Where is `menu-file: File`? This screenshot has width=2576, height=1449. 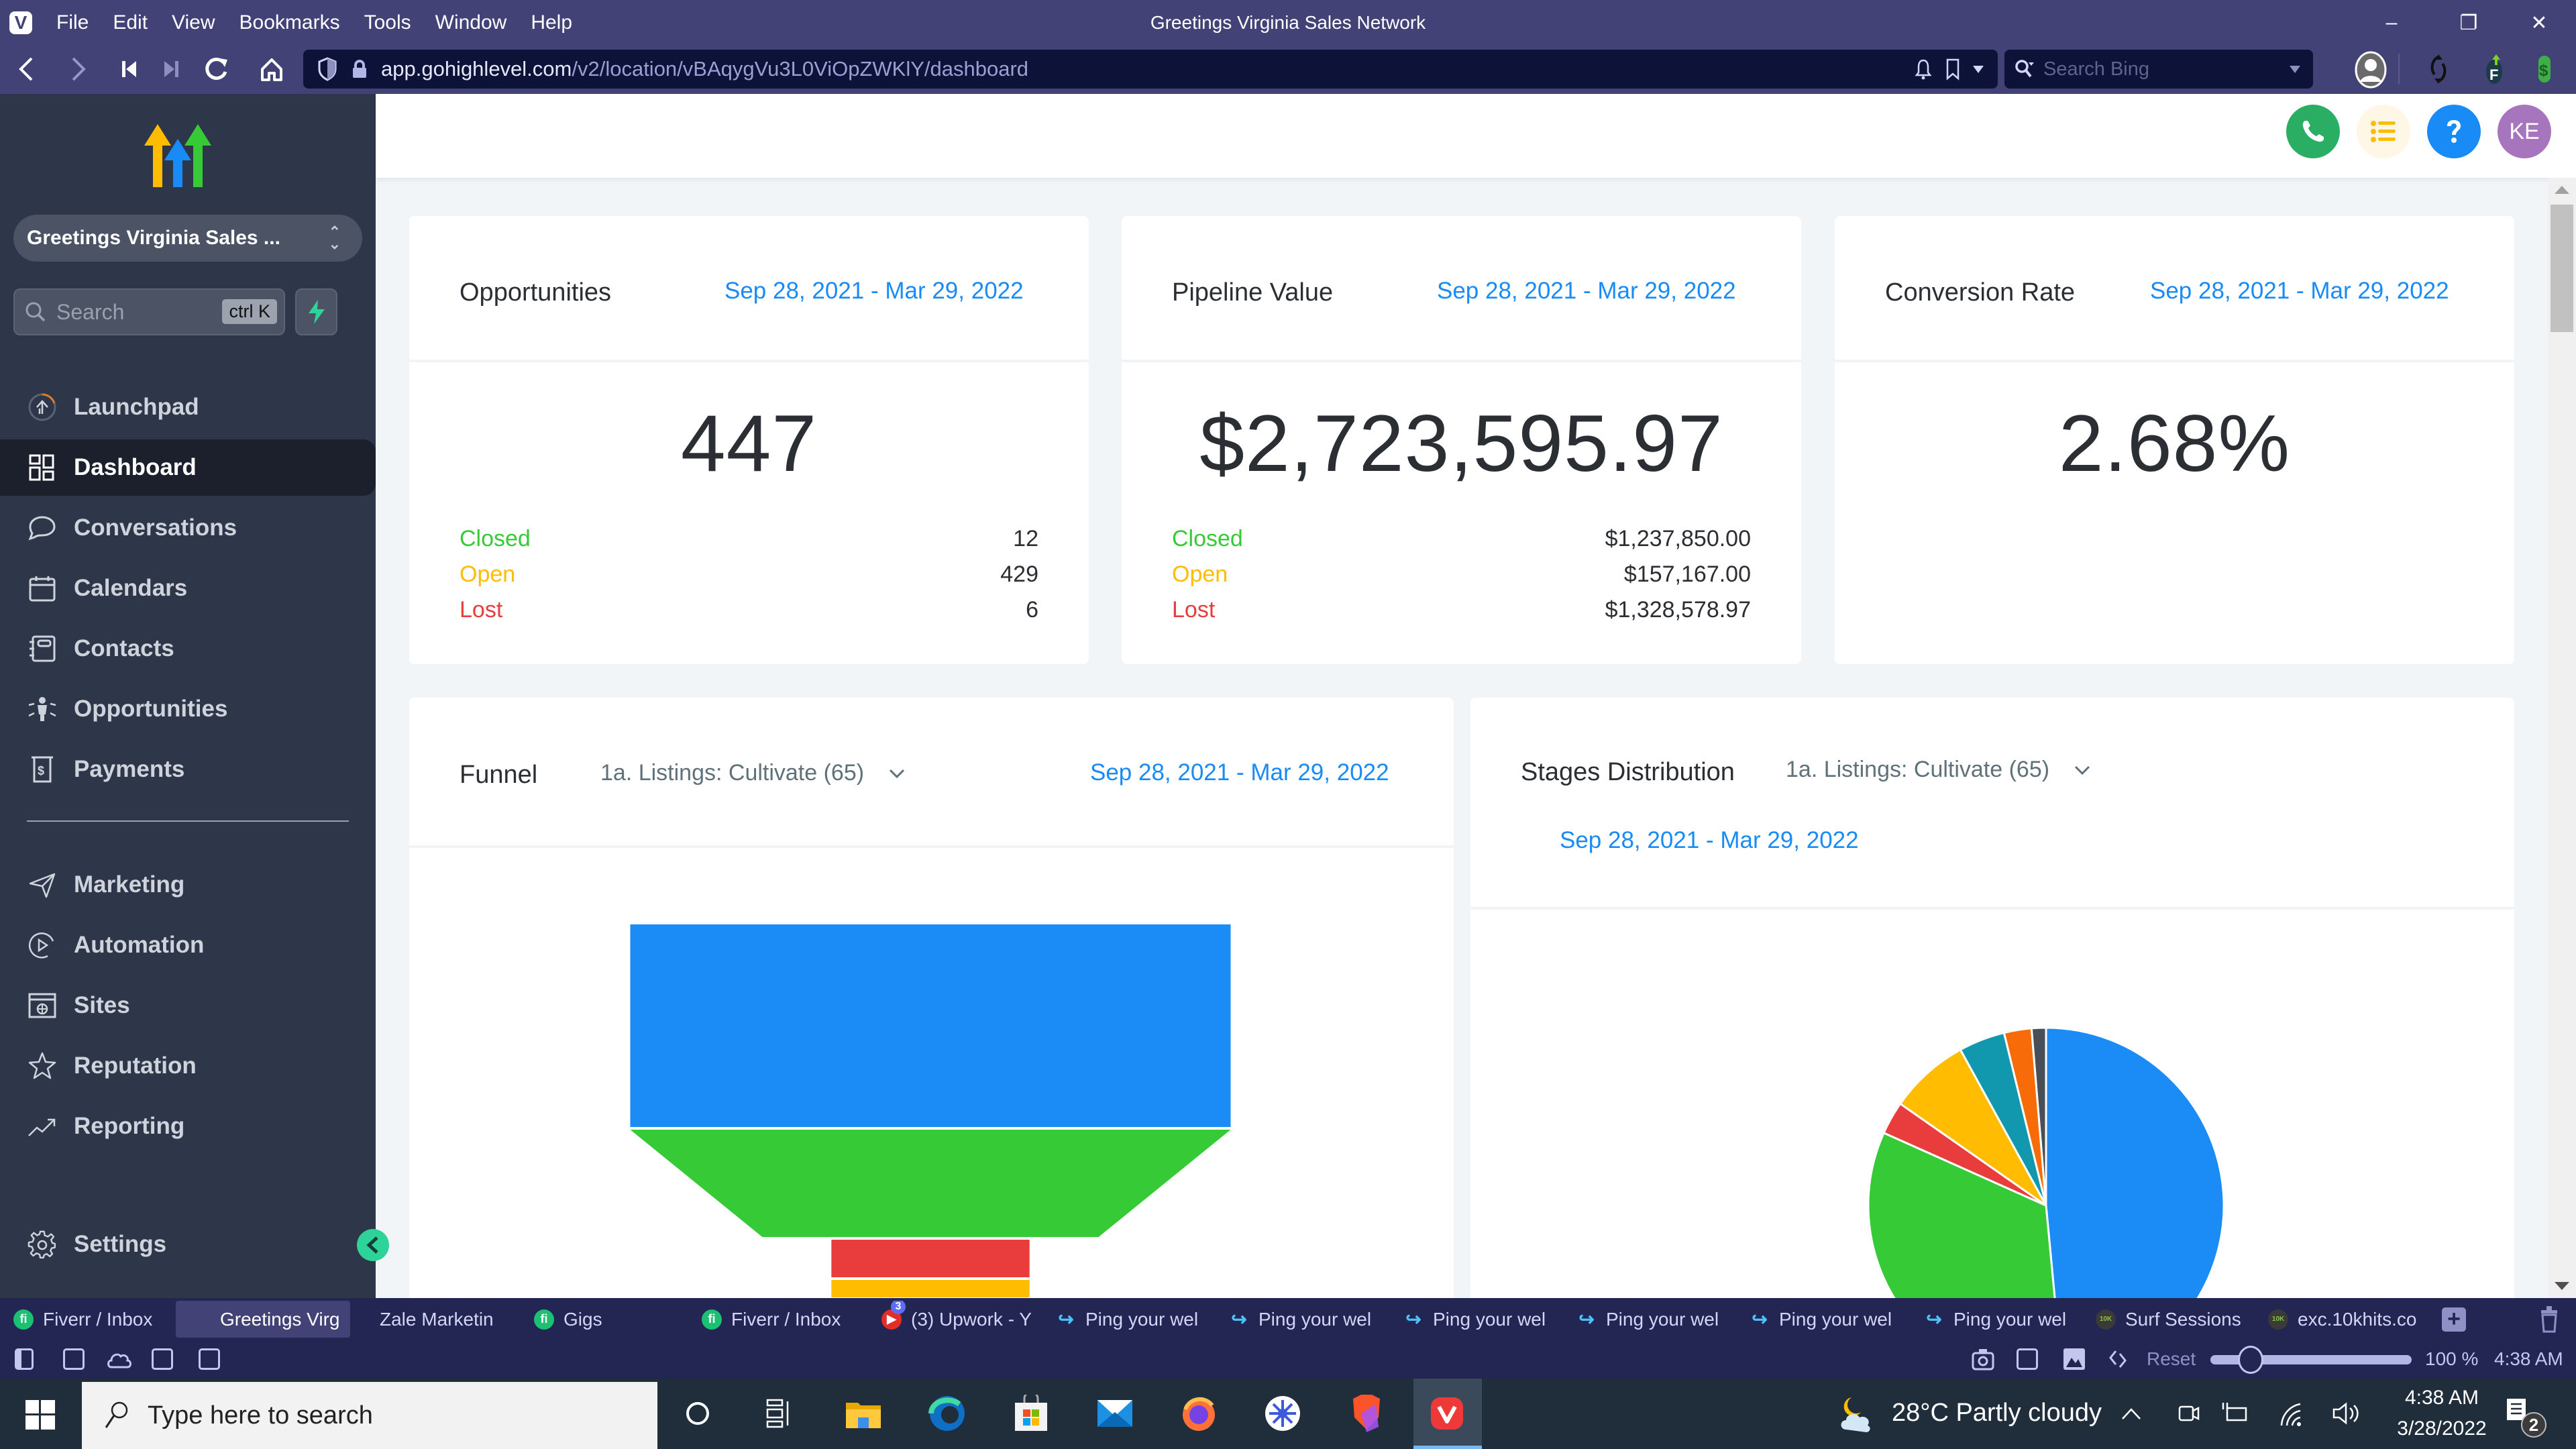
menu-file: File is located at coordinates (72, 22).